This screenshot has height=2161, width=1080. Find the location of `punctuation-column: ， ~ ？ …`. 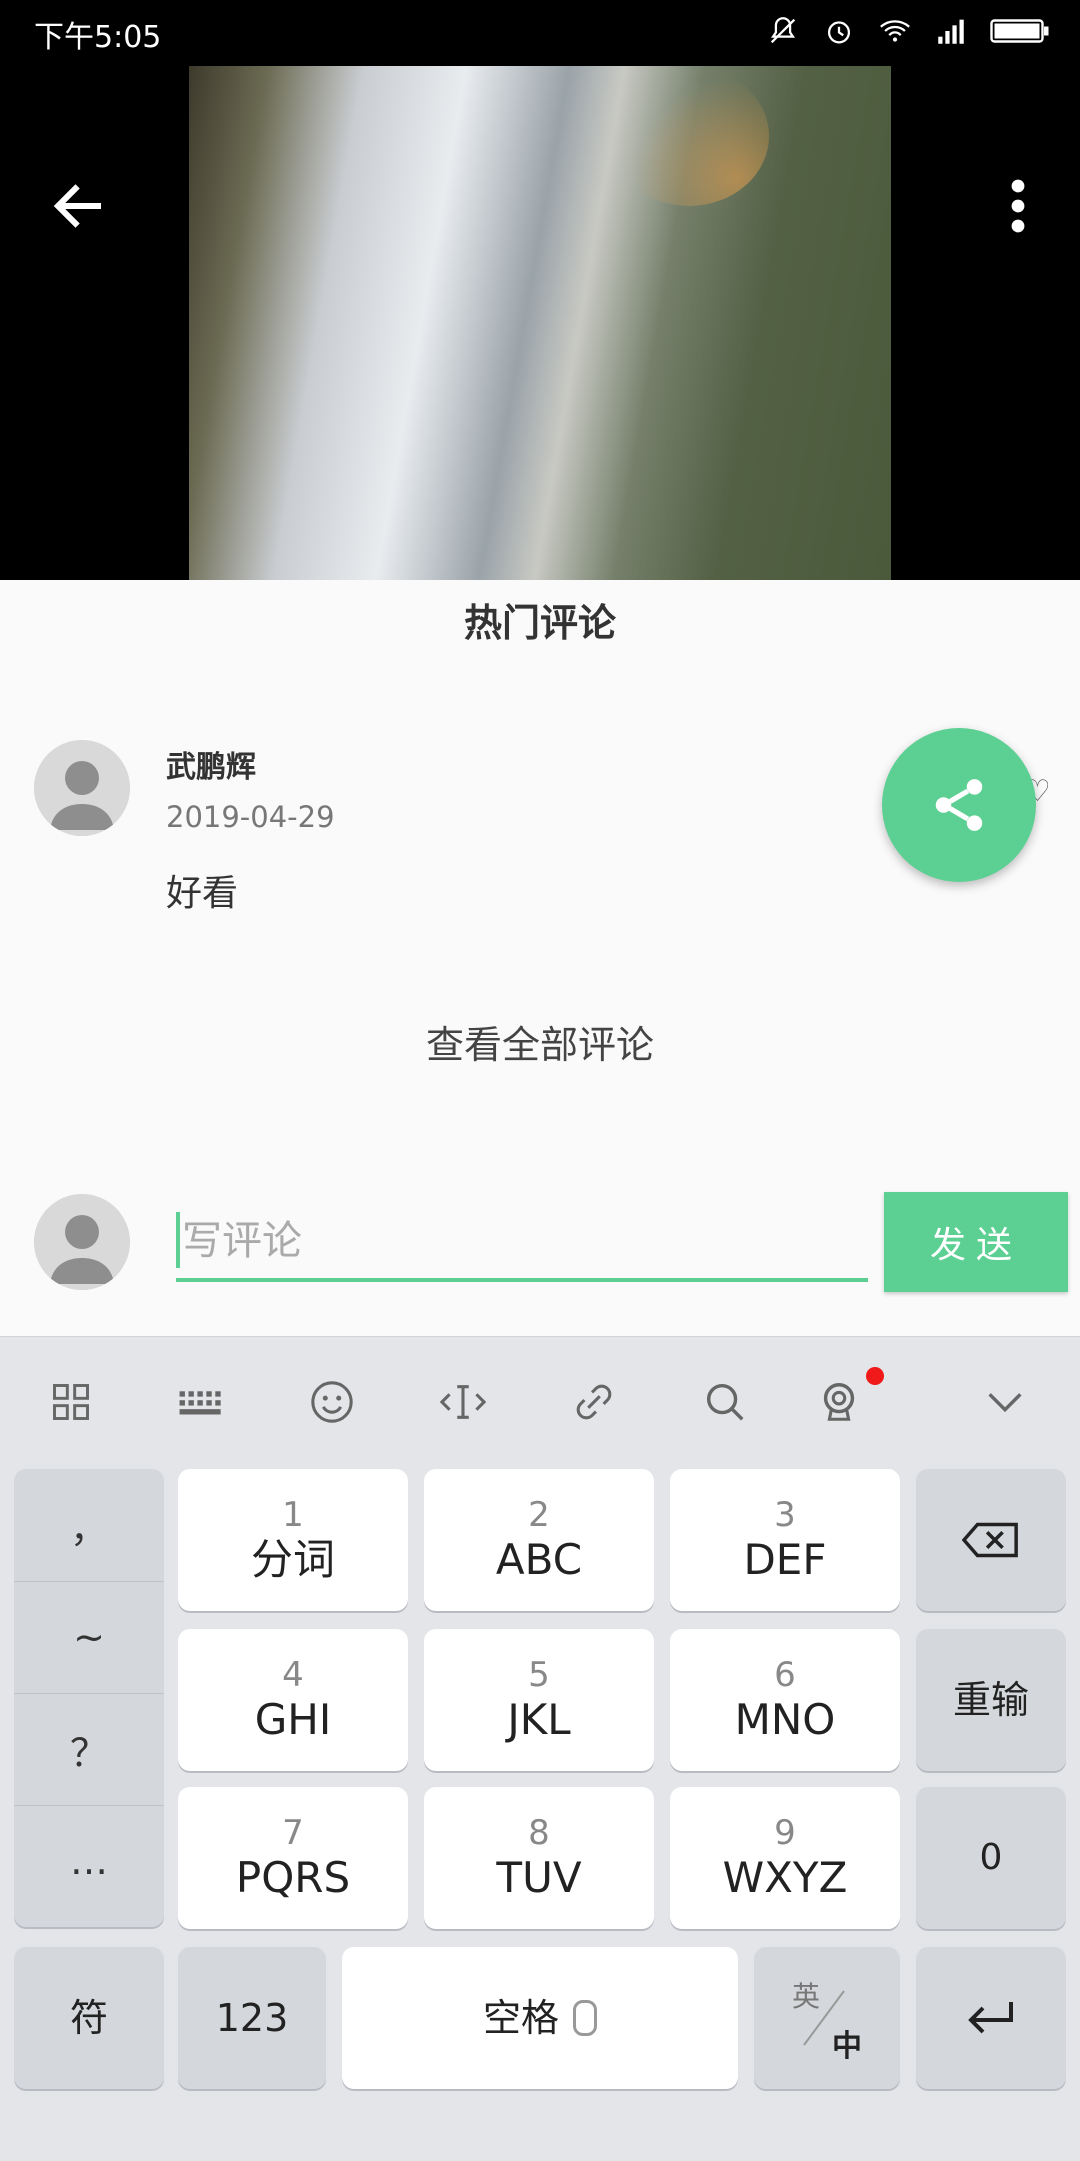

punctuation-column: ， ~ ？ … is located at coordinates (89, 1698).